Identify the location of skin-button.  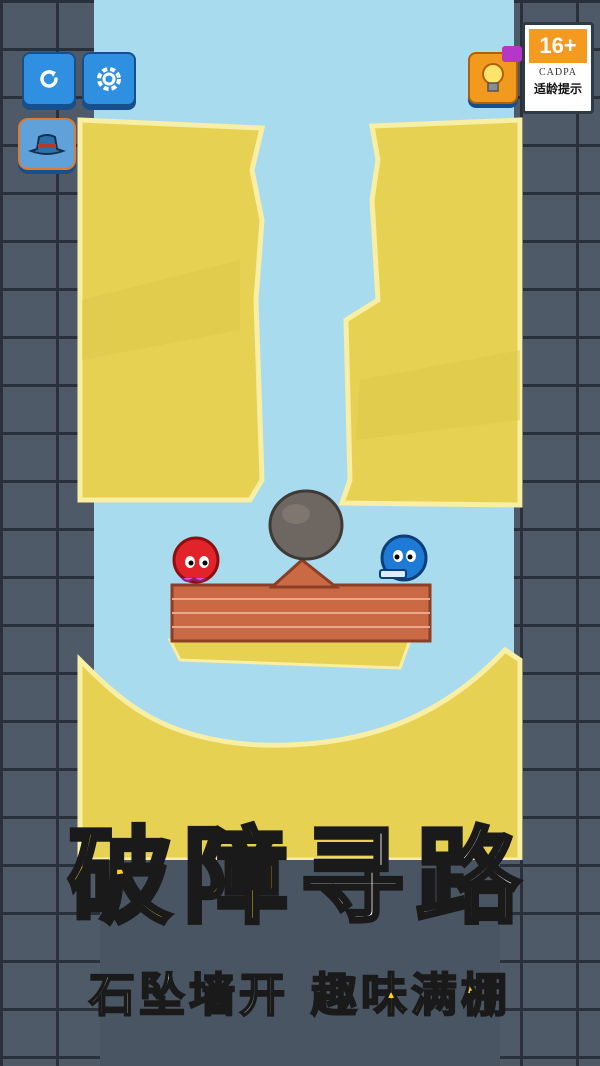
(47, 144).